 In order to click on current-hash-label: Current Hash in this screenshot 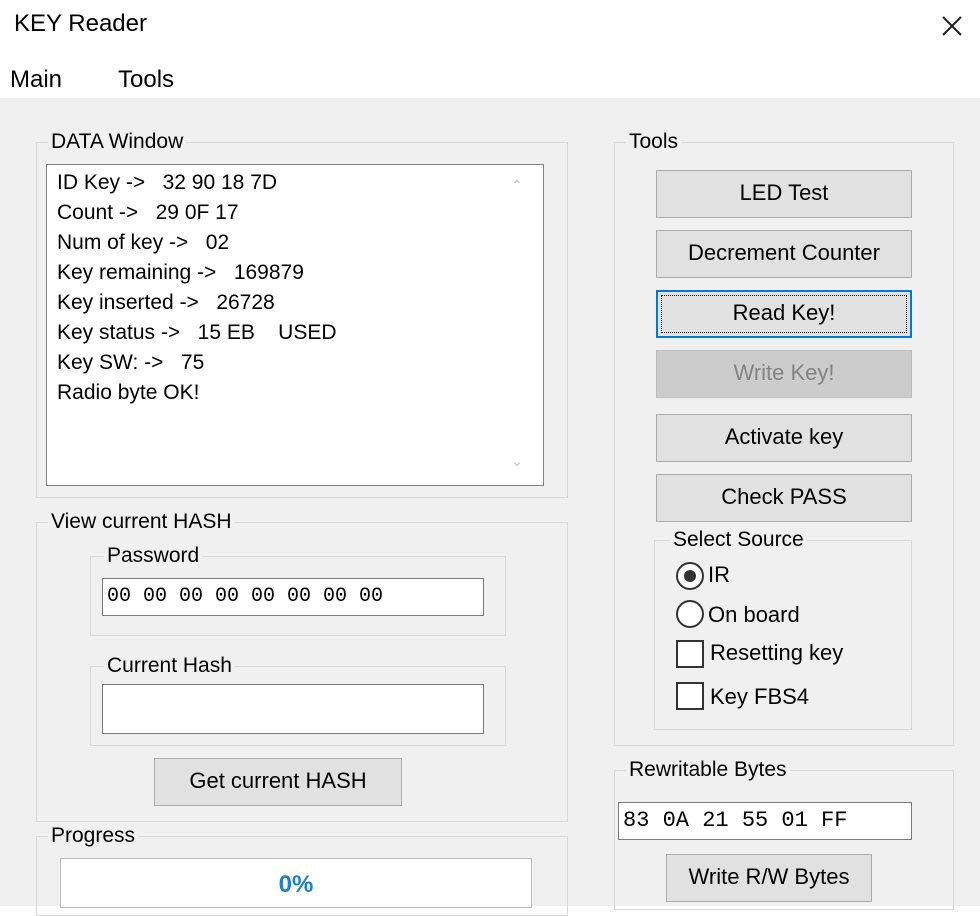, I will do `click(169, 666)`.